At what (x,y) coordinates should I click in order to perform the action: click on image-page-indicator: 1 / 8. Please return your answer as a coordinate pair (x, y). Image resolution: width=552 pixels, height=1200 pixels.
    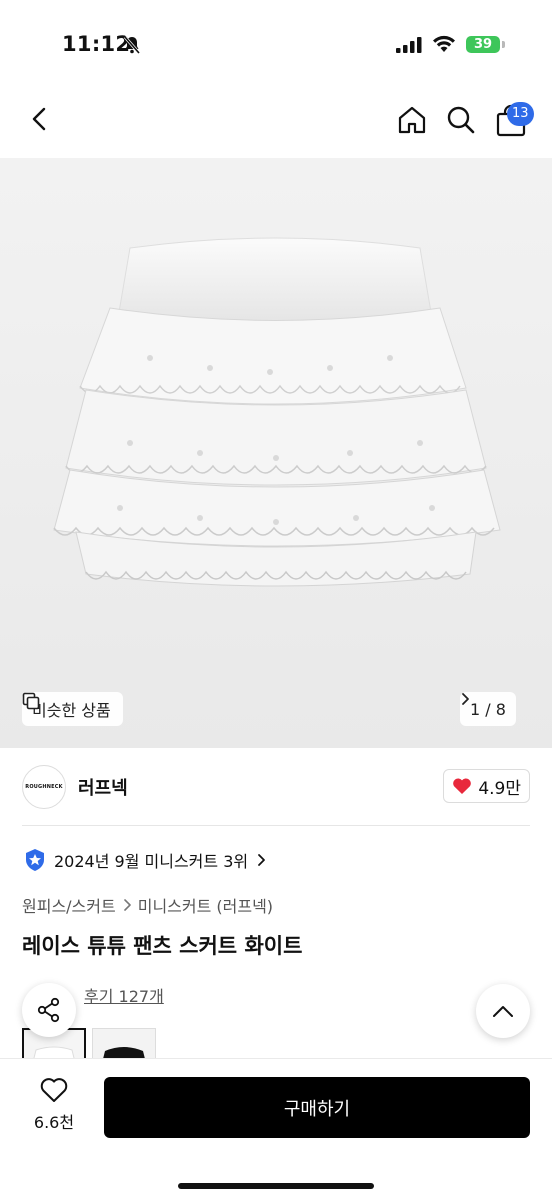
    Looking at the image, I should click on (488, 709).